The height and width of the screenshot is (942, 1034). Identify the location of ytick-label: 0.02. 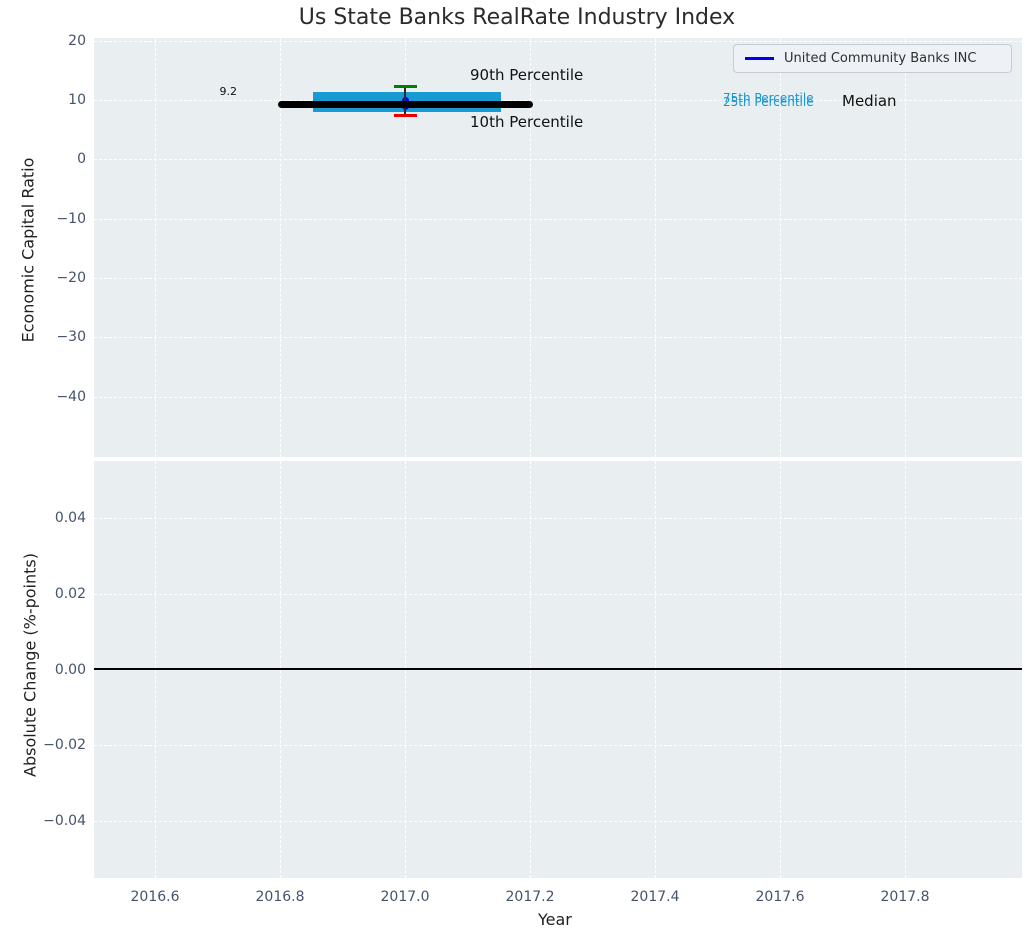
(70, 594).